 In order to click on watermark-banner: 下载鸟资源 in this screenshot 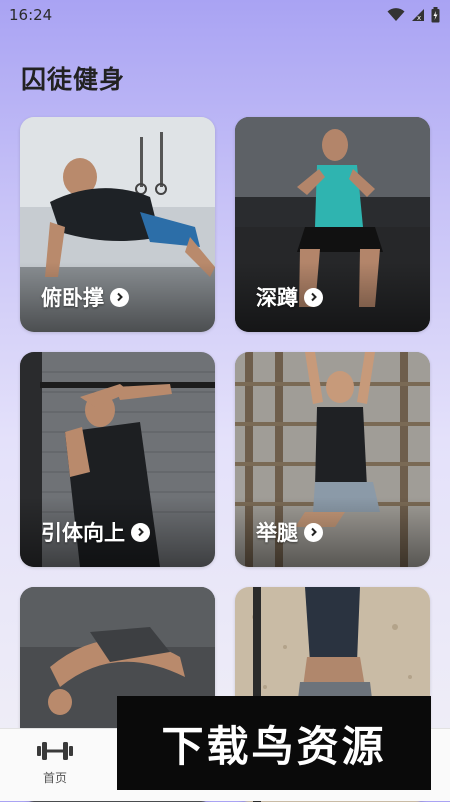, I will do `click(274, 743)`.